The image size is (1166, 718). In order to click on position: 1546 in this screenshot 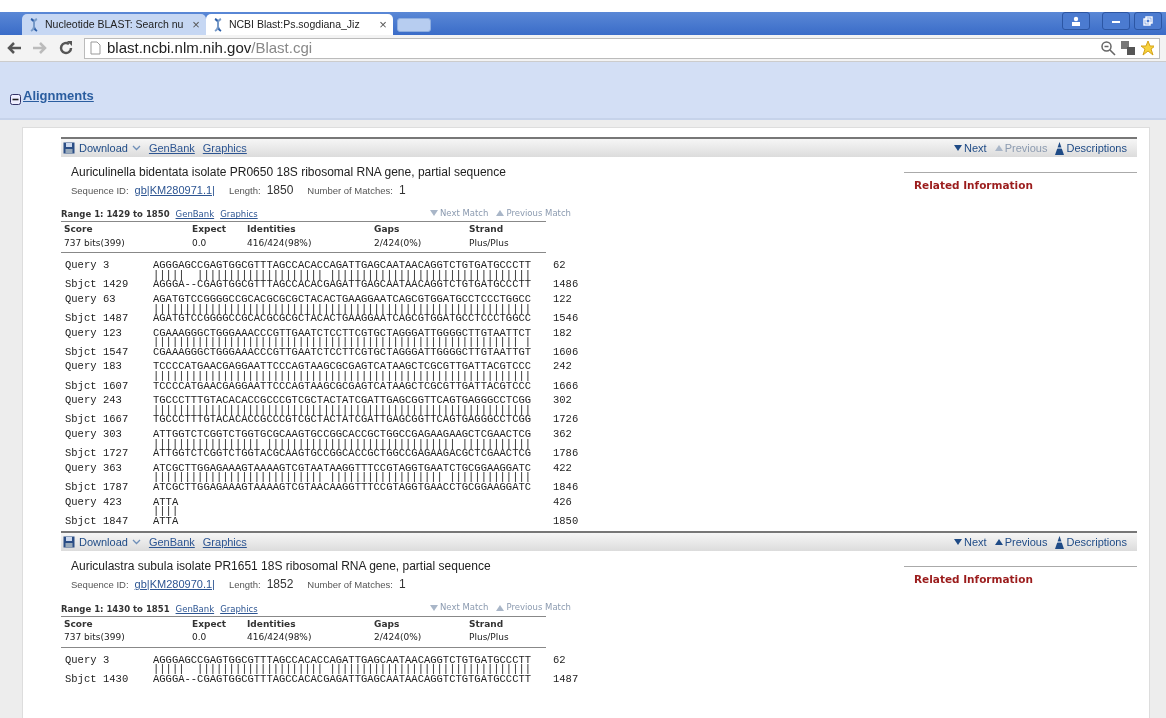, I will do `click(566, 319)`.